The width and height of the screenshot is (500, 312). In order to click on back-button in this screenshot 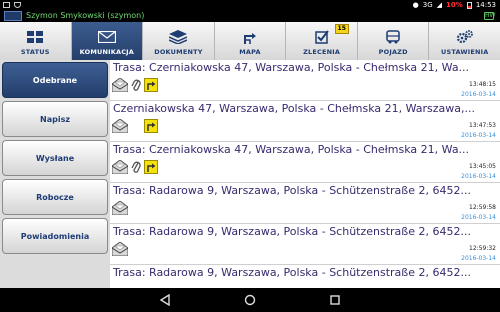, I will do `click(165, 300)`.